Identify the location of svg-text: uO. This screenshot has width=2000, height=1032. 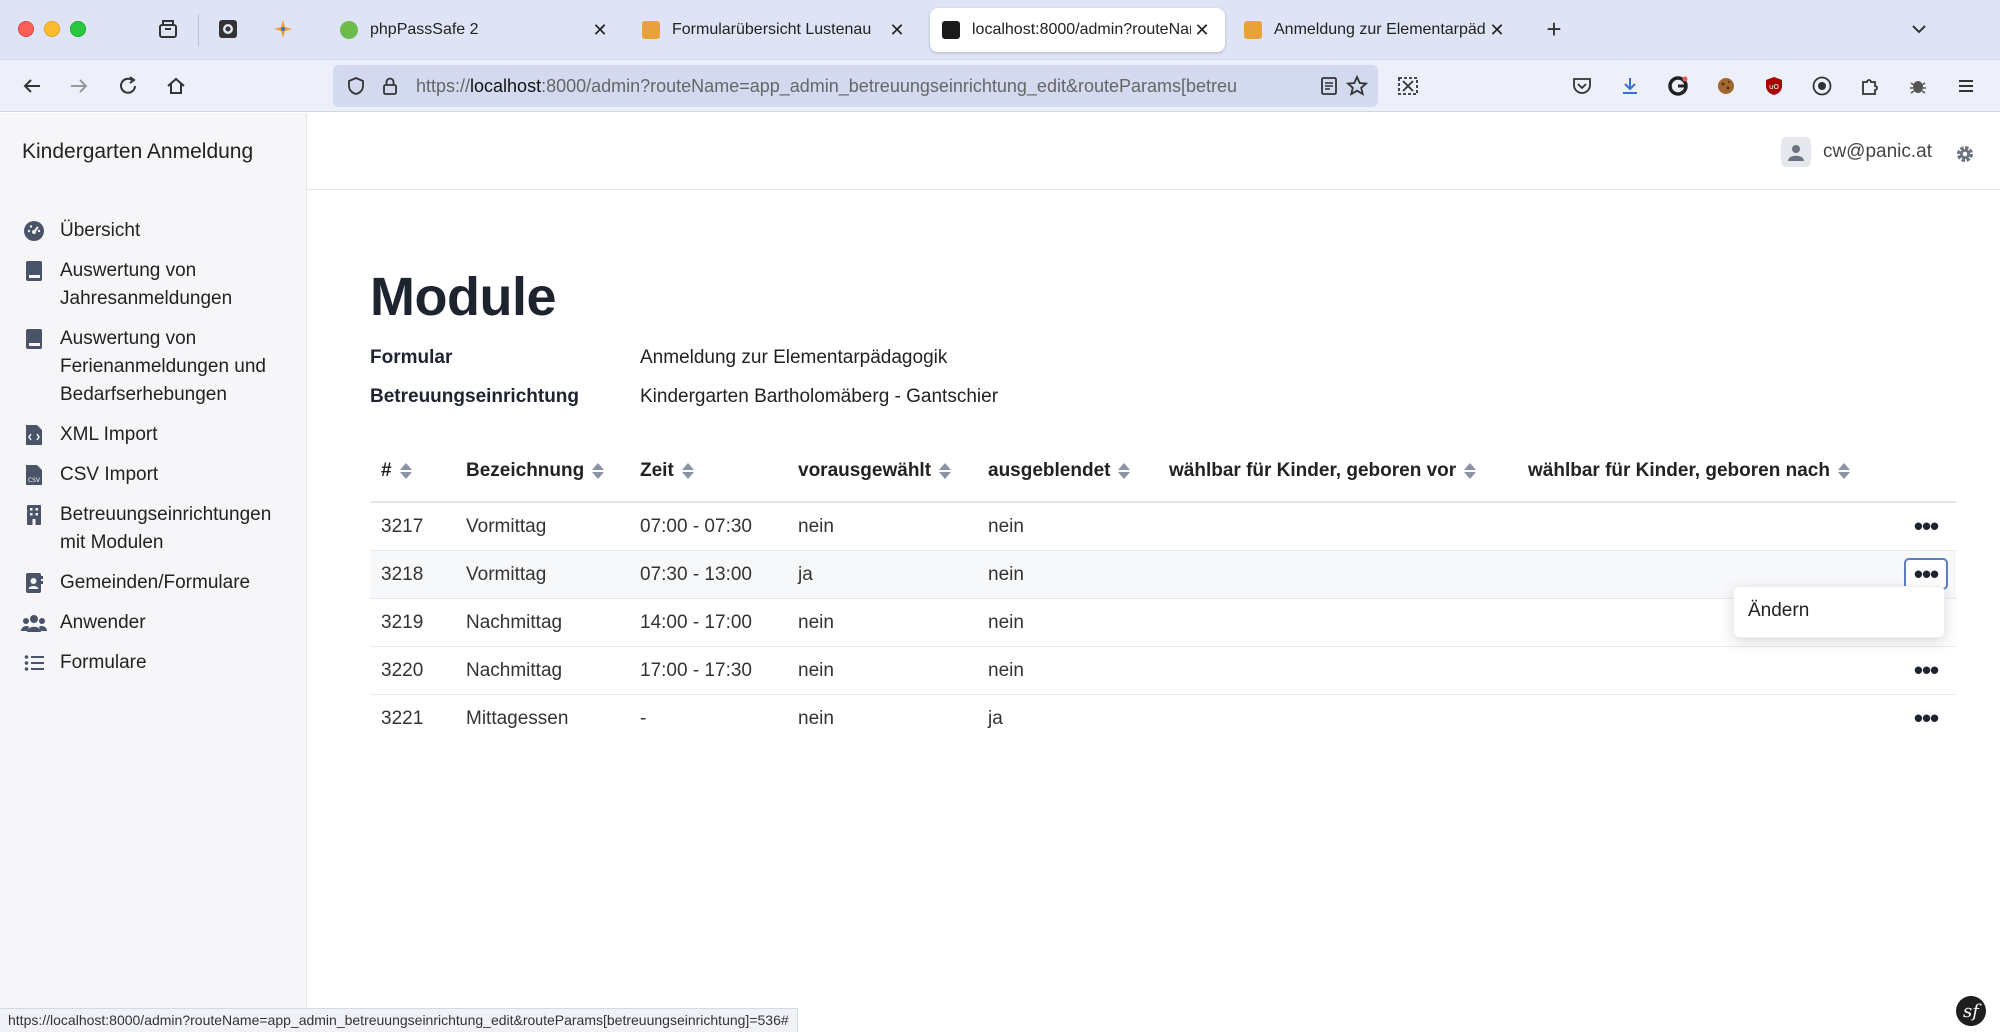
(1774, 87).